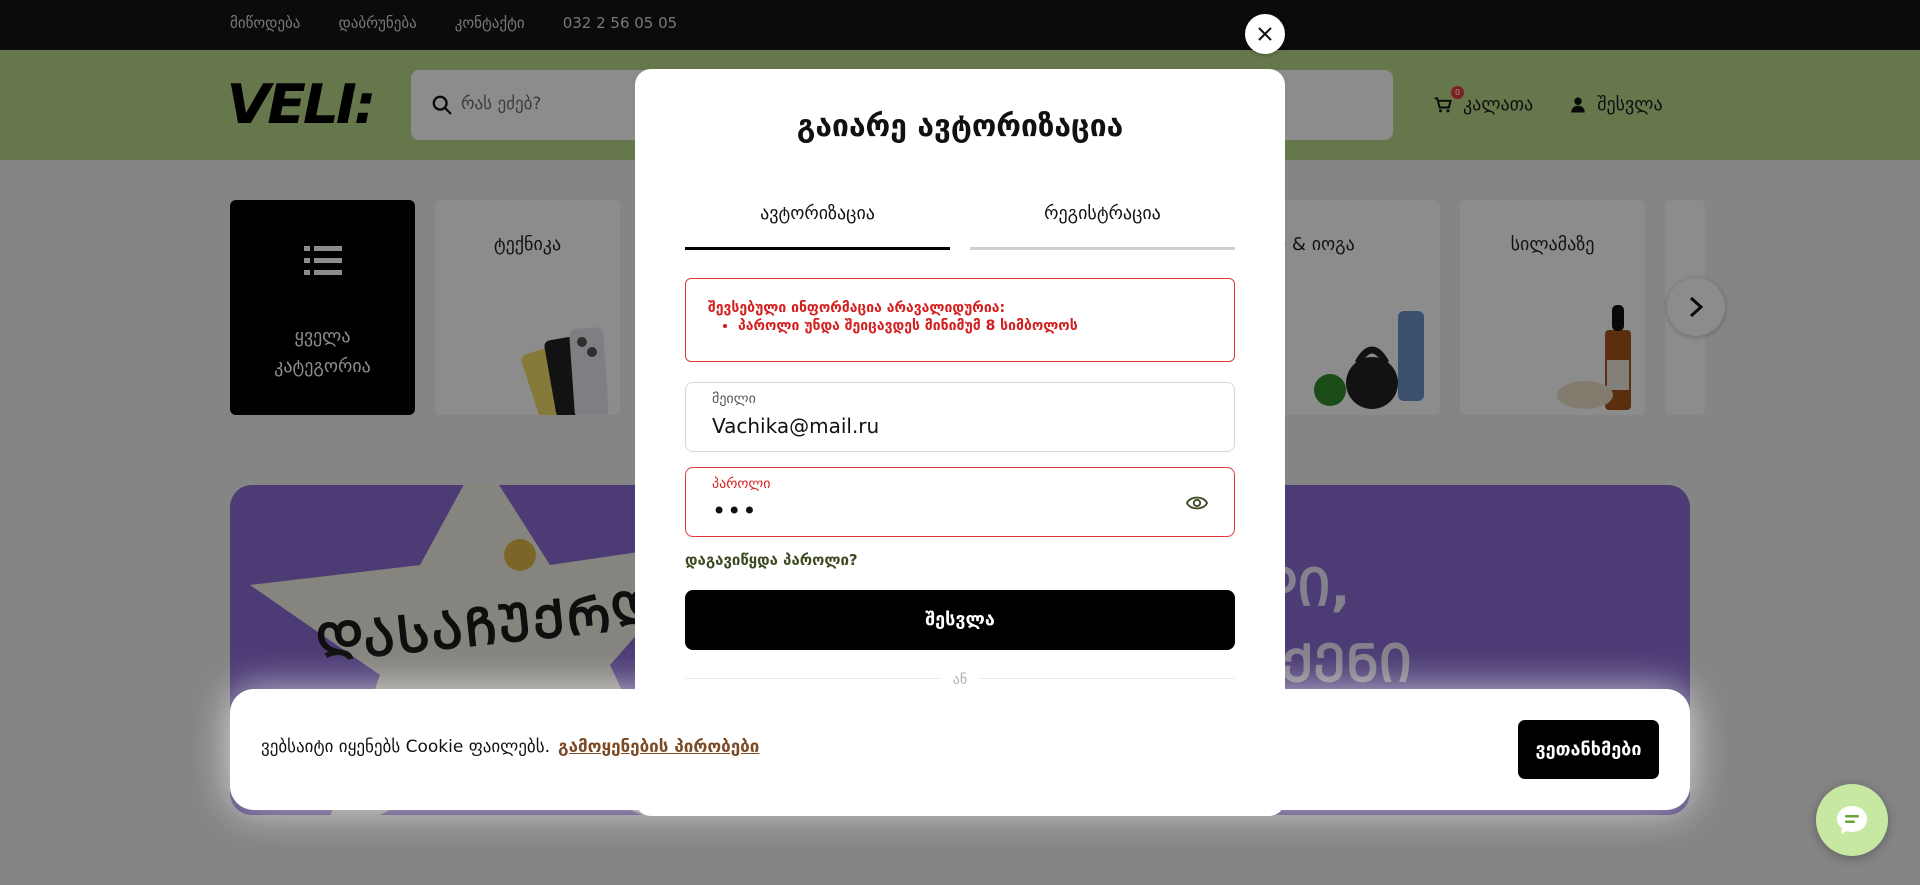 This screenshot has height=885, width=1920. What do you see at coordinates (817, 226) in the screenshot?
I see `tab-login: ავტორიზაცია` at bounding box center [817, 226].